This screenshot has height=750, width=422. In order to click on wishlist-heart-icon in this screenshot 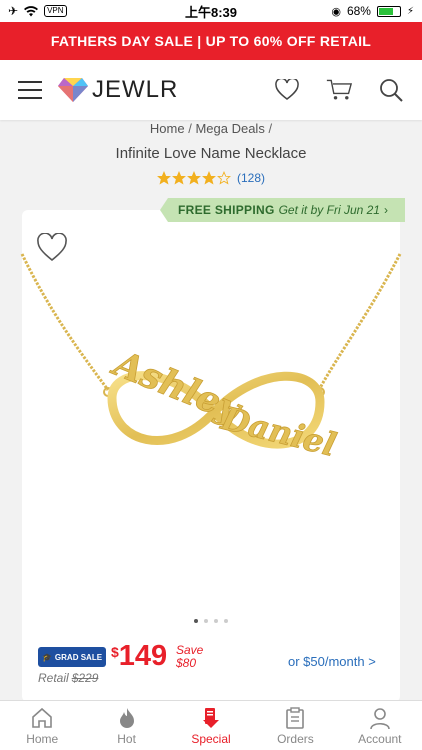, I will do `click(287, 90)`.